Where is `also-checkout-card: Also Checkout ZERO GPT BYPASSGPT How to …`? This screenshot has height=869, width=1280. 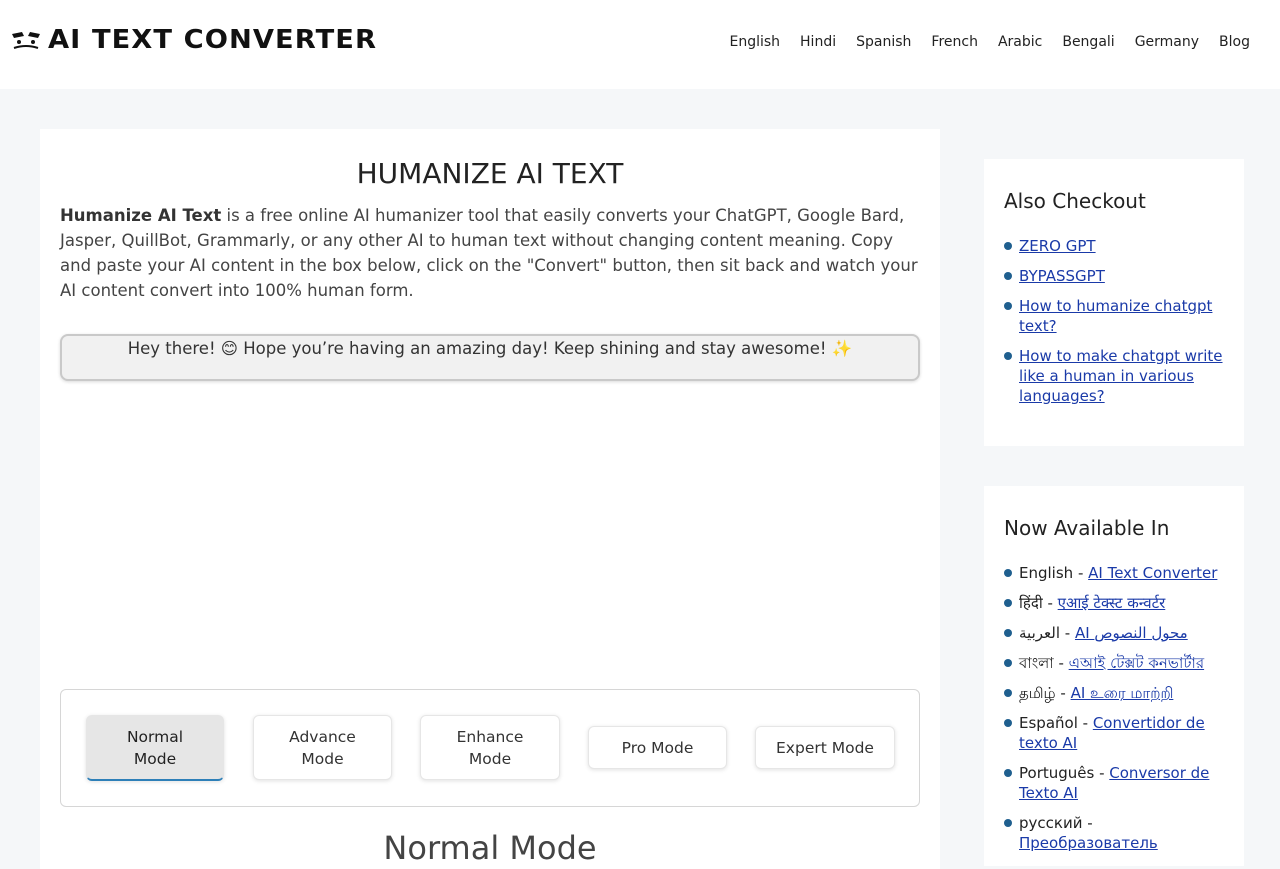
also-checkout-card: Also Checkout ZERO GPT BYPASSGPT How to … is located at coordinates (1114, 302).